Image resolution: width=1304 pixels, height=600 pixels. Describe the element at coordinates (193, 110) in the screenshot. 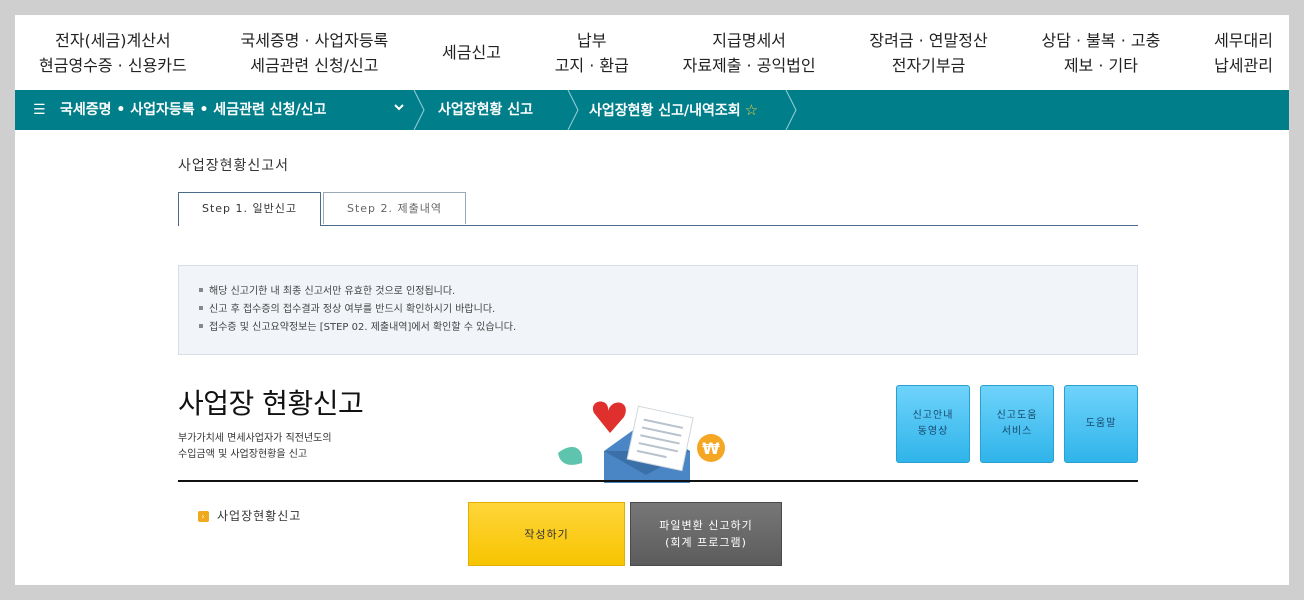

I see `breadcrumb-item-certificate: 국세증명 • 사업자등록 • 세금관련 신청/신고` at that location.